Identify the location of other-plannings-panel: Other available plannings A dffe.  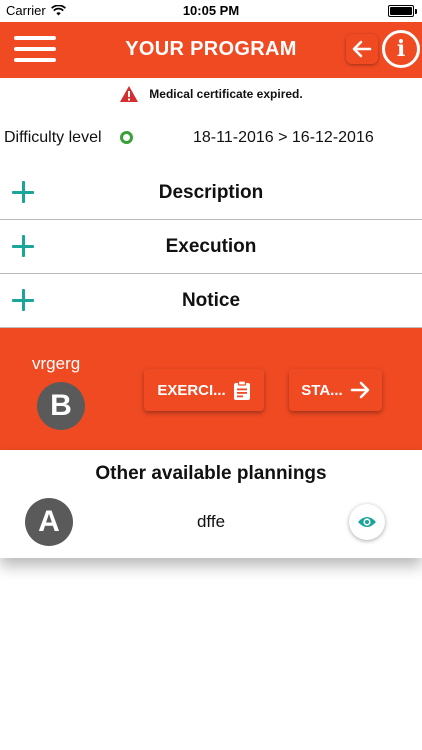
(211, 504).